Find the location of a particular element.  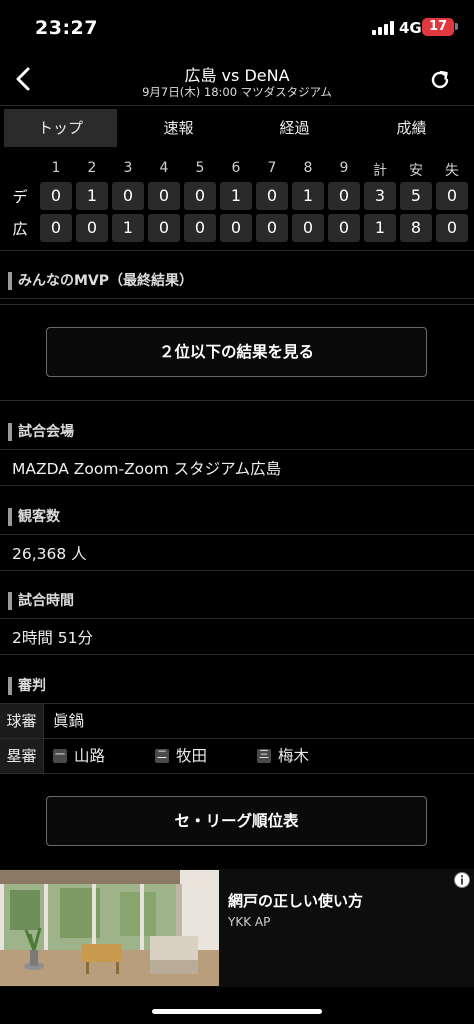

duration-section-heading: 試合時間 is located at coordinates (237, 601).